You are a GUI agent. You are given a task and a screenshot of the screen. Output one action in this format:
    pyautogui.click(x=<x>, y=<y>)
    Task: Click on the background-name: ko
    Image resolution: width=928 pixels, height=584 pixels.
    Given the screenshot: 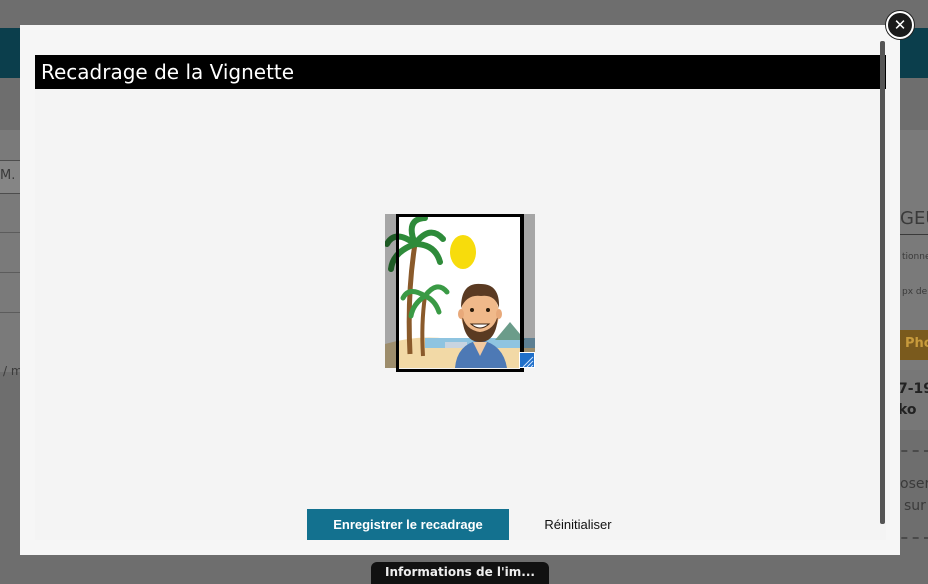 What is the action you would take?
    pyautogui.click(x=907, y=410)
    